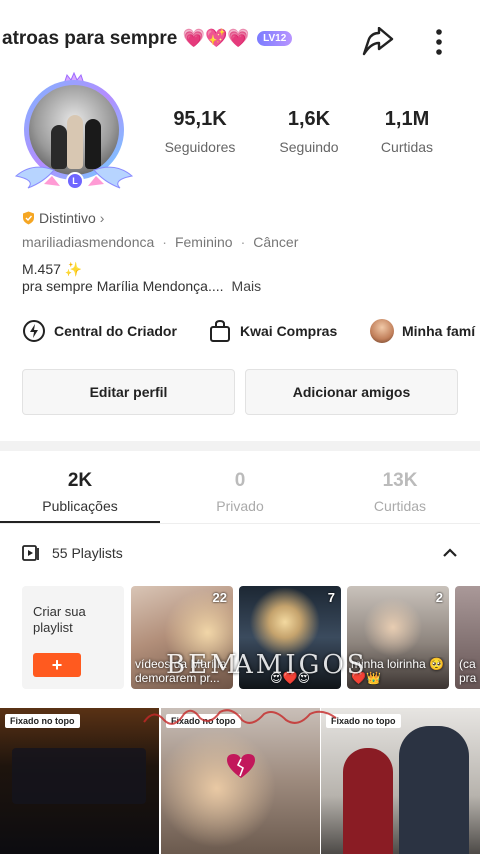 The width and height of the screenshot is (480, 854). What do you see at coordinates (301, 665) in the screenshot?
I see `playlist-overlay-text: AMIGOS` at bounding box center [301, 665].